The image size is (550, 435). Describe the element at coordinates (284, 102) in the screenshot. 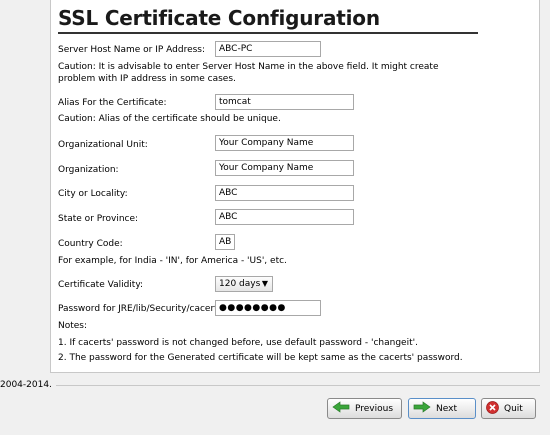

I see `alias-input: tomcat` at that location.